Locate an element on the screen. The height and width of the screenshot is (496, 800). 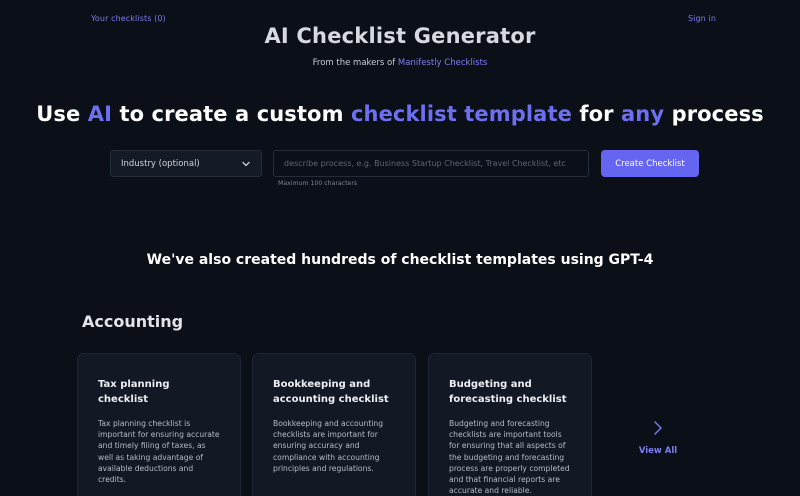
sign-in-link: Sign in is located at coordinates (702, 18).